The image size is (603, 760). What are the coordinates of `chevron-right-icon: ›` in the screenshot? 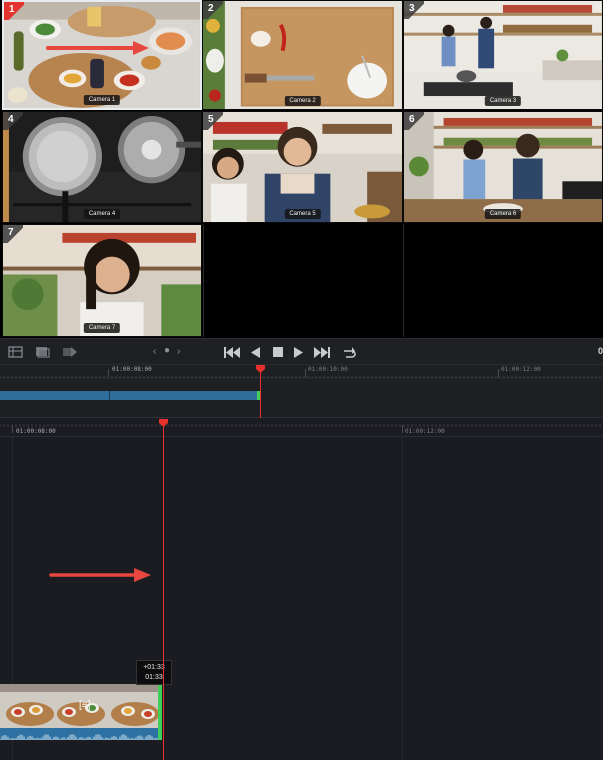 It's located at (178, 352).